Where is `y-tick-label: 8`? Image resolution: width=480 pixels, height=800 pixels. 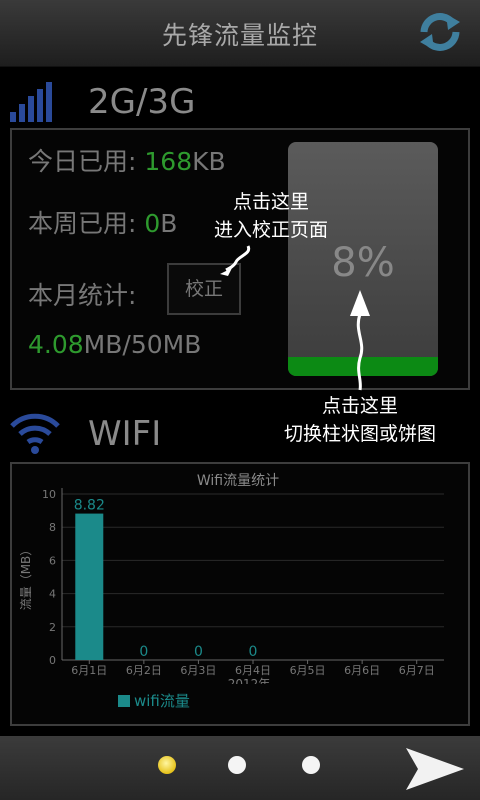
y-tick-label: 8 is located at coordinates (52, 527).